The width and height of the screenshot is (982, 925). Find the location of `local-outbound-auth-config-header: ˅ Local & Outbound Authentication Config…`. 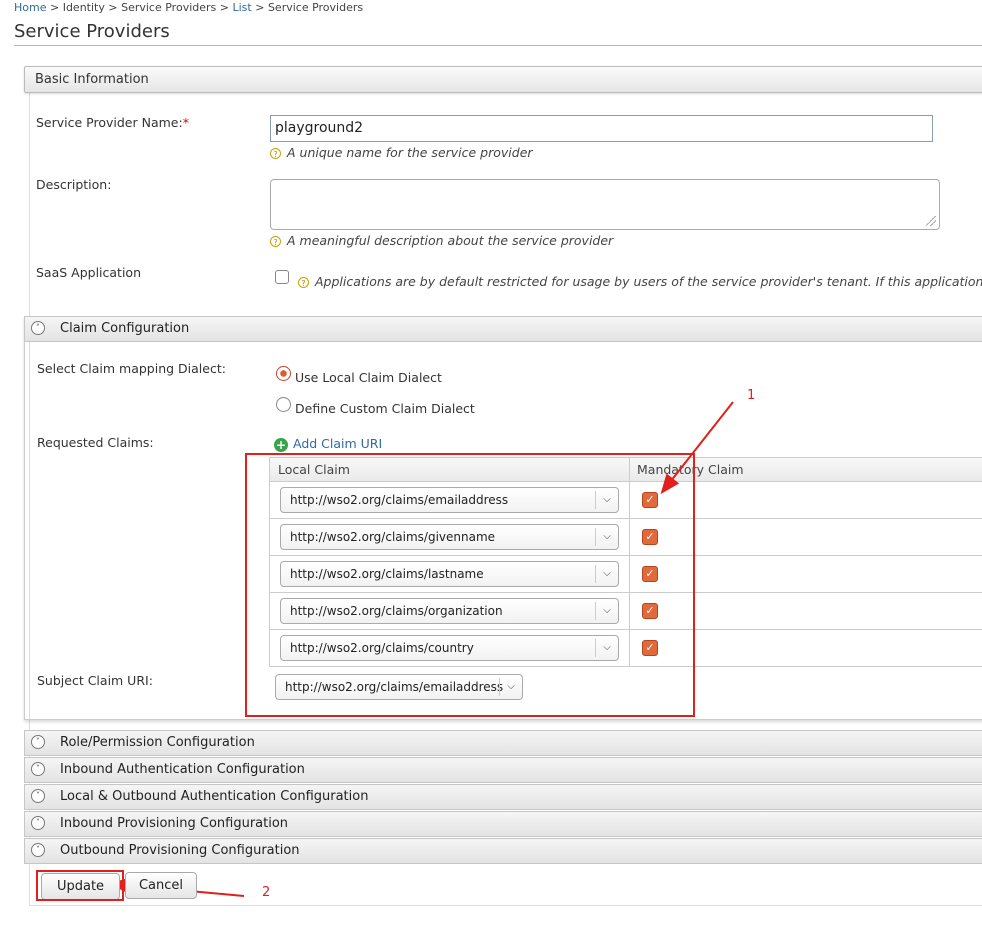

local-outbound-auth-config-header: ˅ Local & Outbound Authentication Config… is located at coordinates (503, 797).